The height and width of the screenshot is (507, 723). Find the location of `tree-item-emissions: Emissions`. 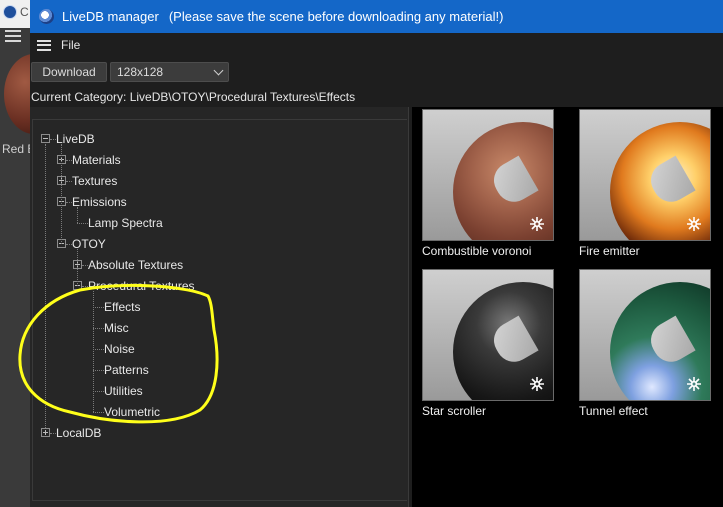

tree-item-emissions: Emissions is located at coordinates (99, 202).